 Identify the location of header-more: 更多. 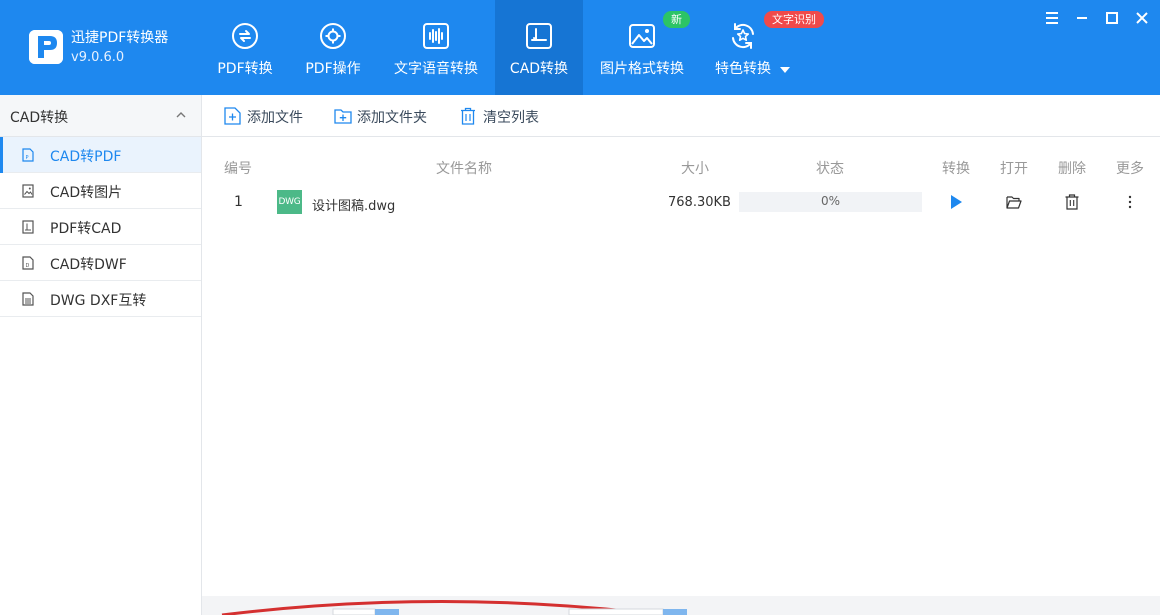
(1130, 169).